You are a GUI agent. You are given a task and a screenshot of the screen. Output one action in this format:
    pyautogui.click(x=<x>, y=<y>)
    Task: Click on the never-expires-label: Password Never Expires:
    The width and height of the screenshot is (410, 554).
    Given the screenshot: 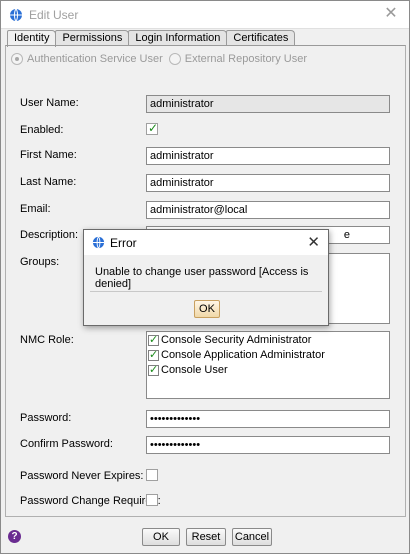 What is the action you would take?
    pyautogui.click(x=82, y=476)
    